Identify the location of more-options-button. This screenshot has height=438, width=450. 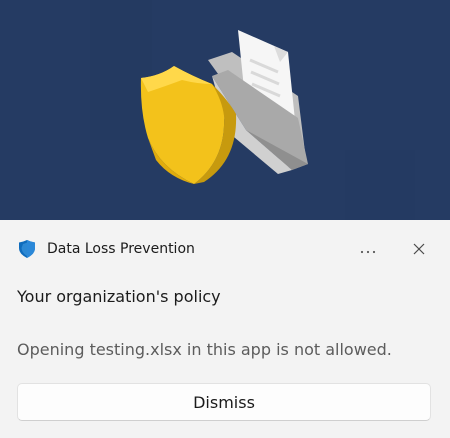
(368, 249).